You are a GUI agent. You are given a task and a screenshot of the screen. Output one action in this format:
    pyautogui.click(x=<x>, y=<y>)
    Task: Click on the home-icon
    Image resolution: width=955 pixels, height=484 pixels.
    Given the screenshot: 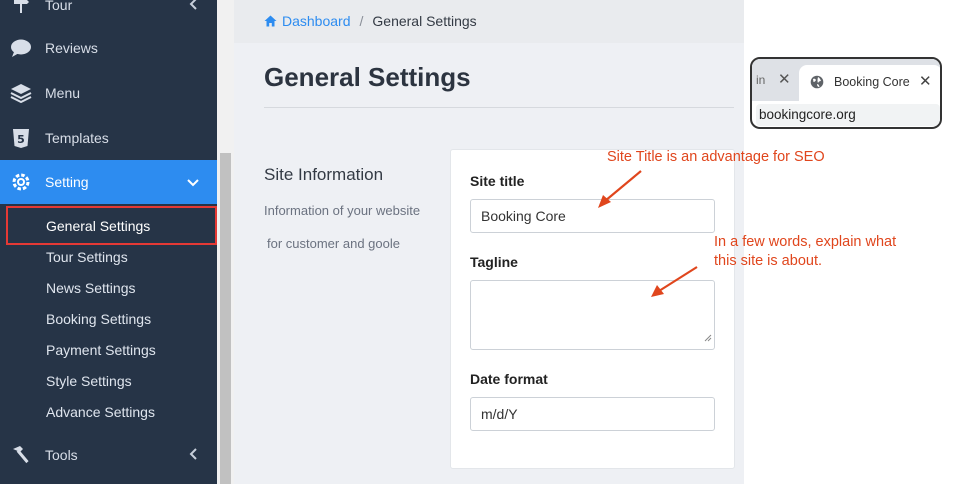 What is the action you would take?
    pyautogui.click(x=270, y=21)
    